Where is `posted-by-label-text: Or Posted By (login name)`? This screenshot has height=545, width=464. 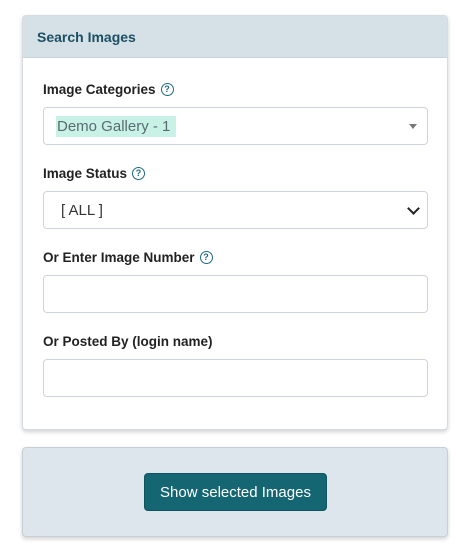 posted-by-label-text: Or Posted By (login name) is located at coordinates (128, 341).